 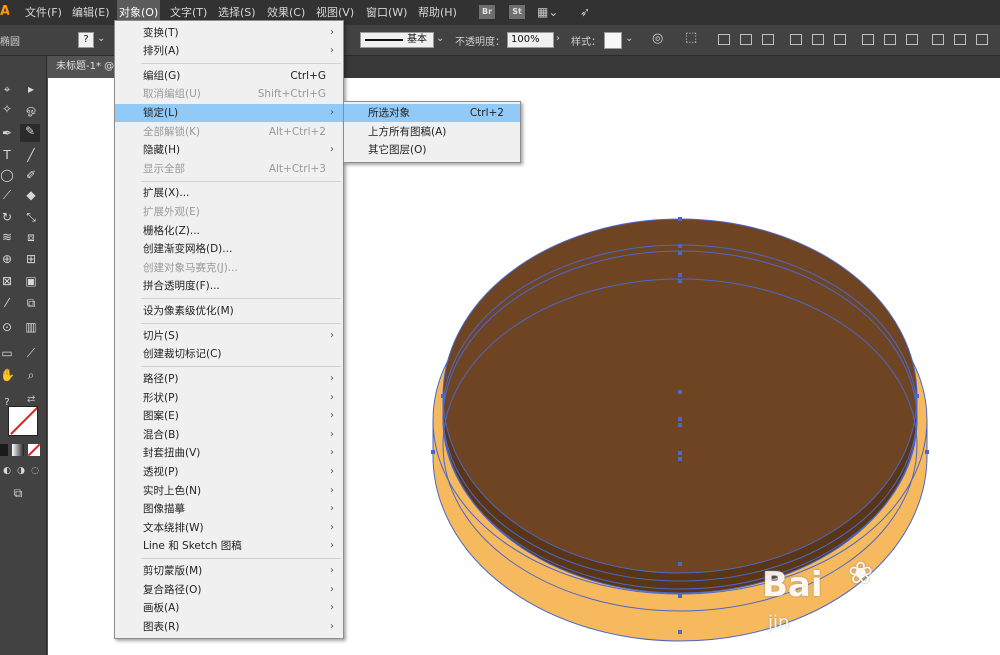 I want to click on rotate-tool-icon: ↻, so click(x=7, y=217).